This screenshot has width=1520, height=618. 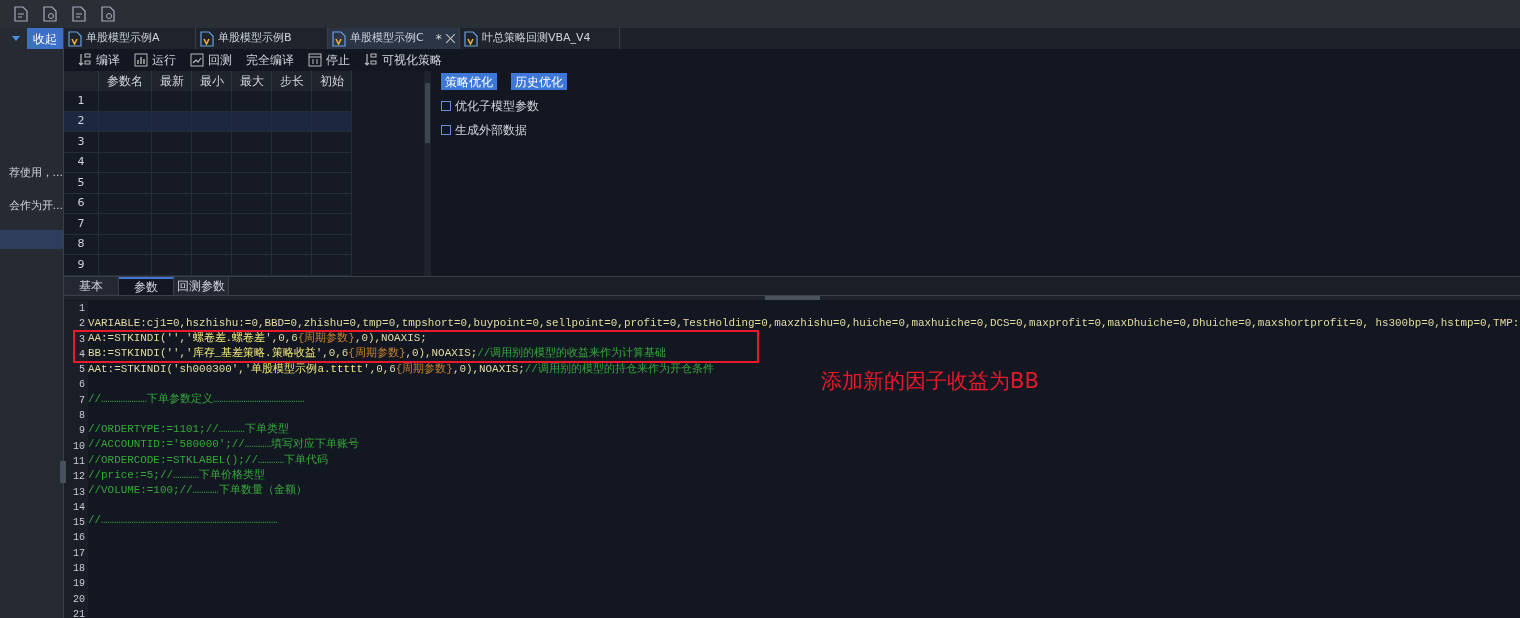 What do you see at coordinates (536, 38) in the screenshot?
I see `tab-label: 叶总策略回测VBA_V4` at bounding box center [536, 38].